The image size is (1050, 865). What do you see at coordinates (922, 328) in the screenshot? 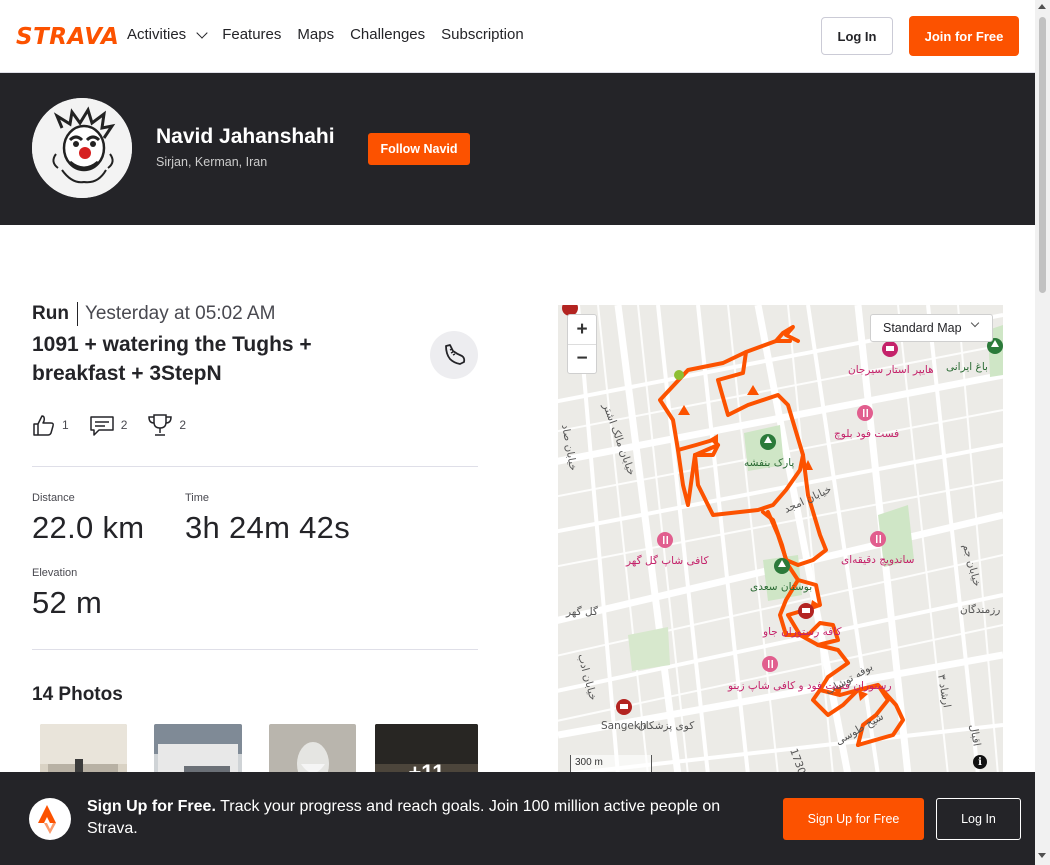
I see `map-style-label: Standard Map` at bounding box center [922, 328].